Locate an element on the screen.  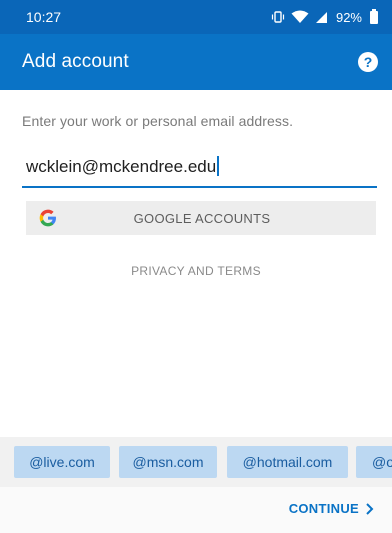
wifi-icon is located at coordinates (300, 16).